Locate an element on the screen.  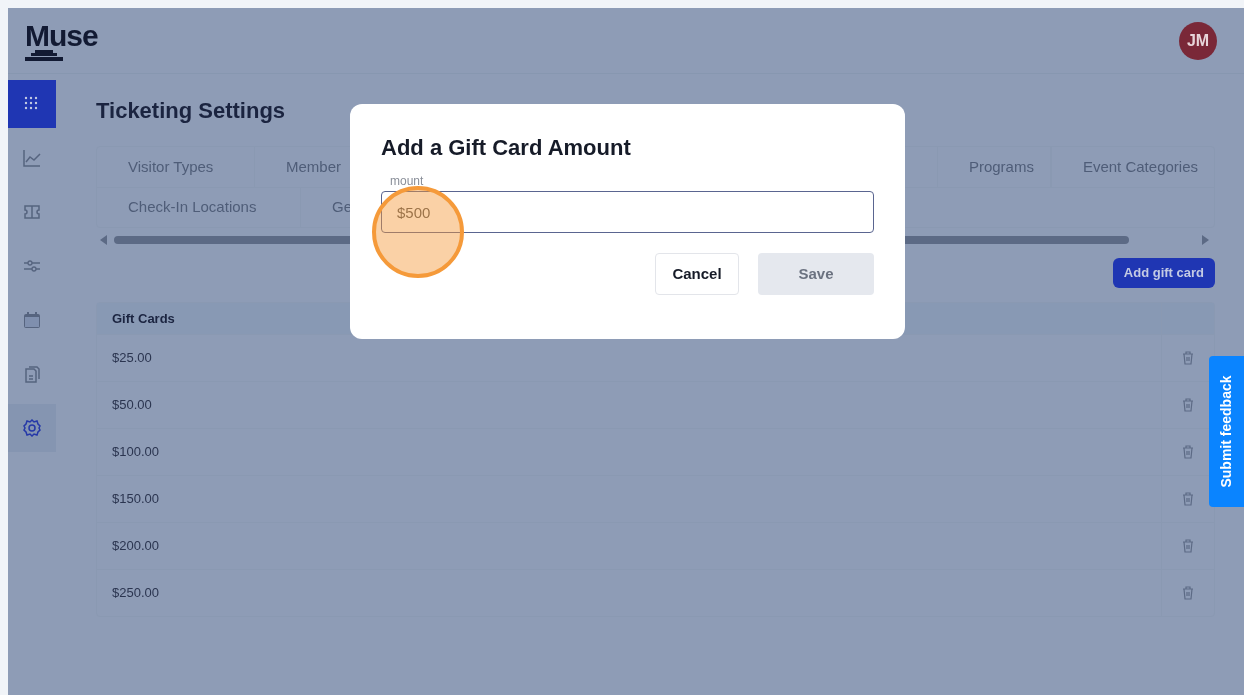
page-title: Ticketing Settings is located at coordinates (191, 111).